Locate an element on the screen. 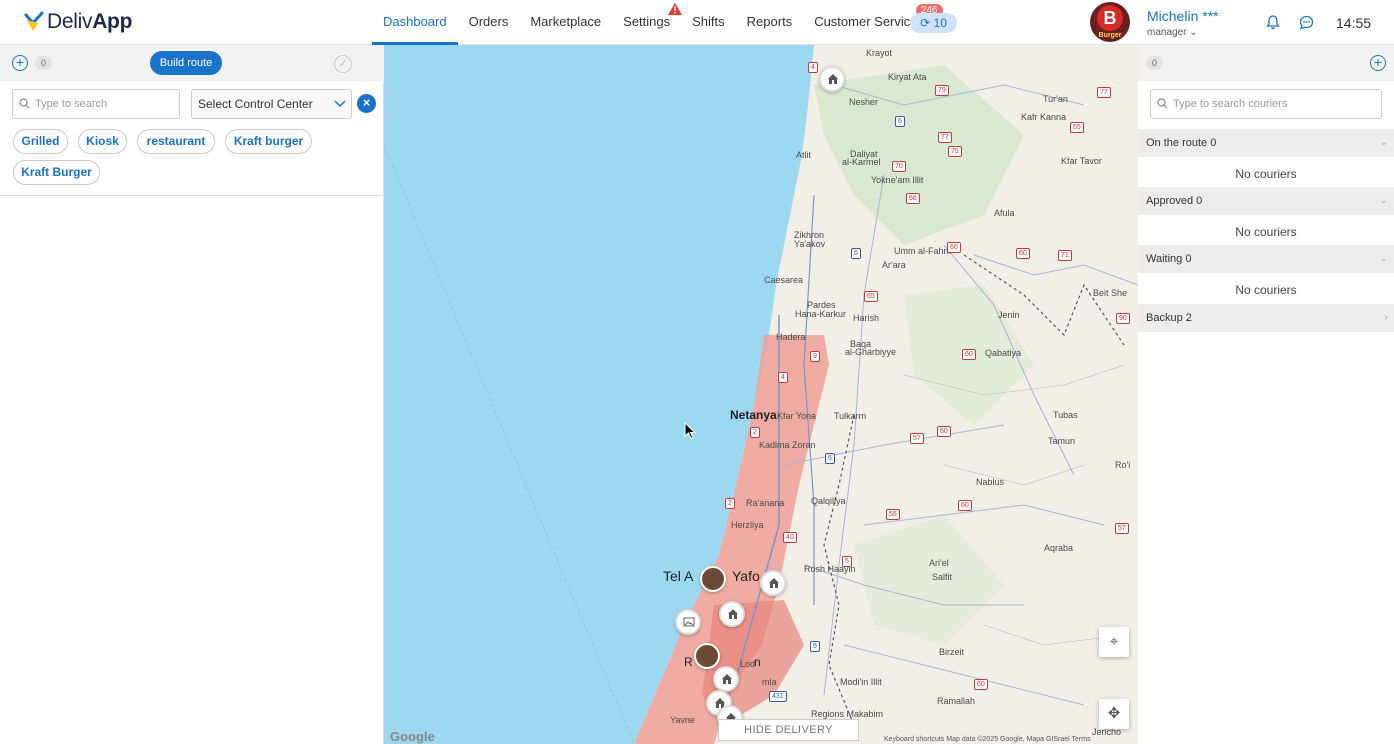 This screenshot has width=1394, height=744. refresh-icon: ⟳ is located at coordinates (925, 23).